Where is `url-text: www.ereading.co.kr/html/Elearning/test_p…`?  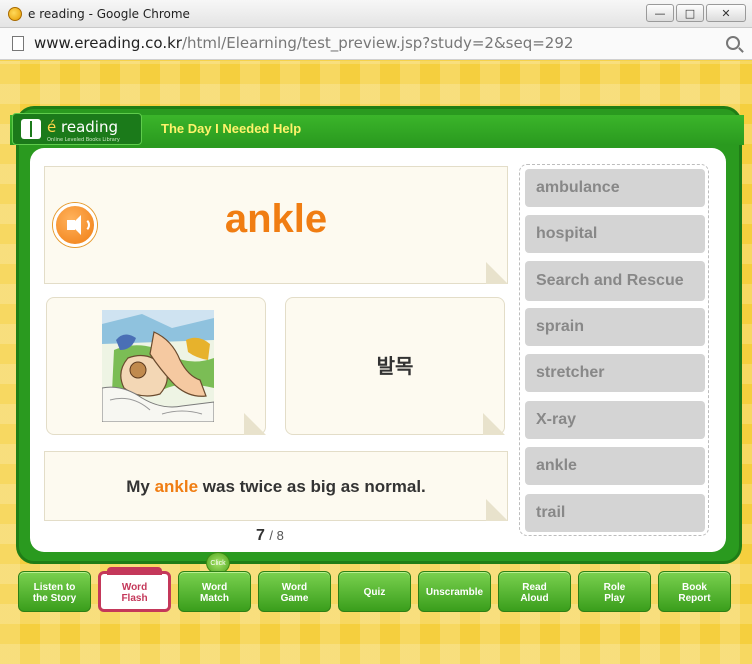
url-text: www.ereading.co.kr/html/Elearning/test_p… is located at coordinates (303, 43).